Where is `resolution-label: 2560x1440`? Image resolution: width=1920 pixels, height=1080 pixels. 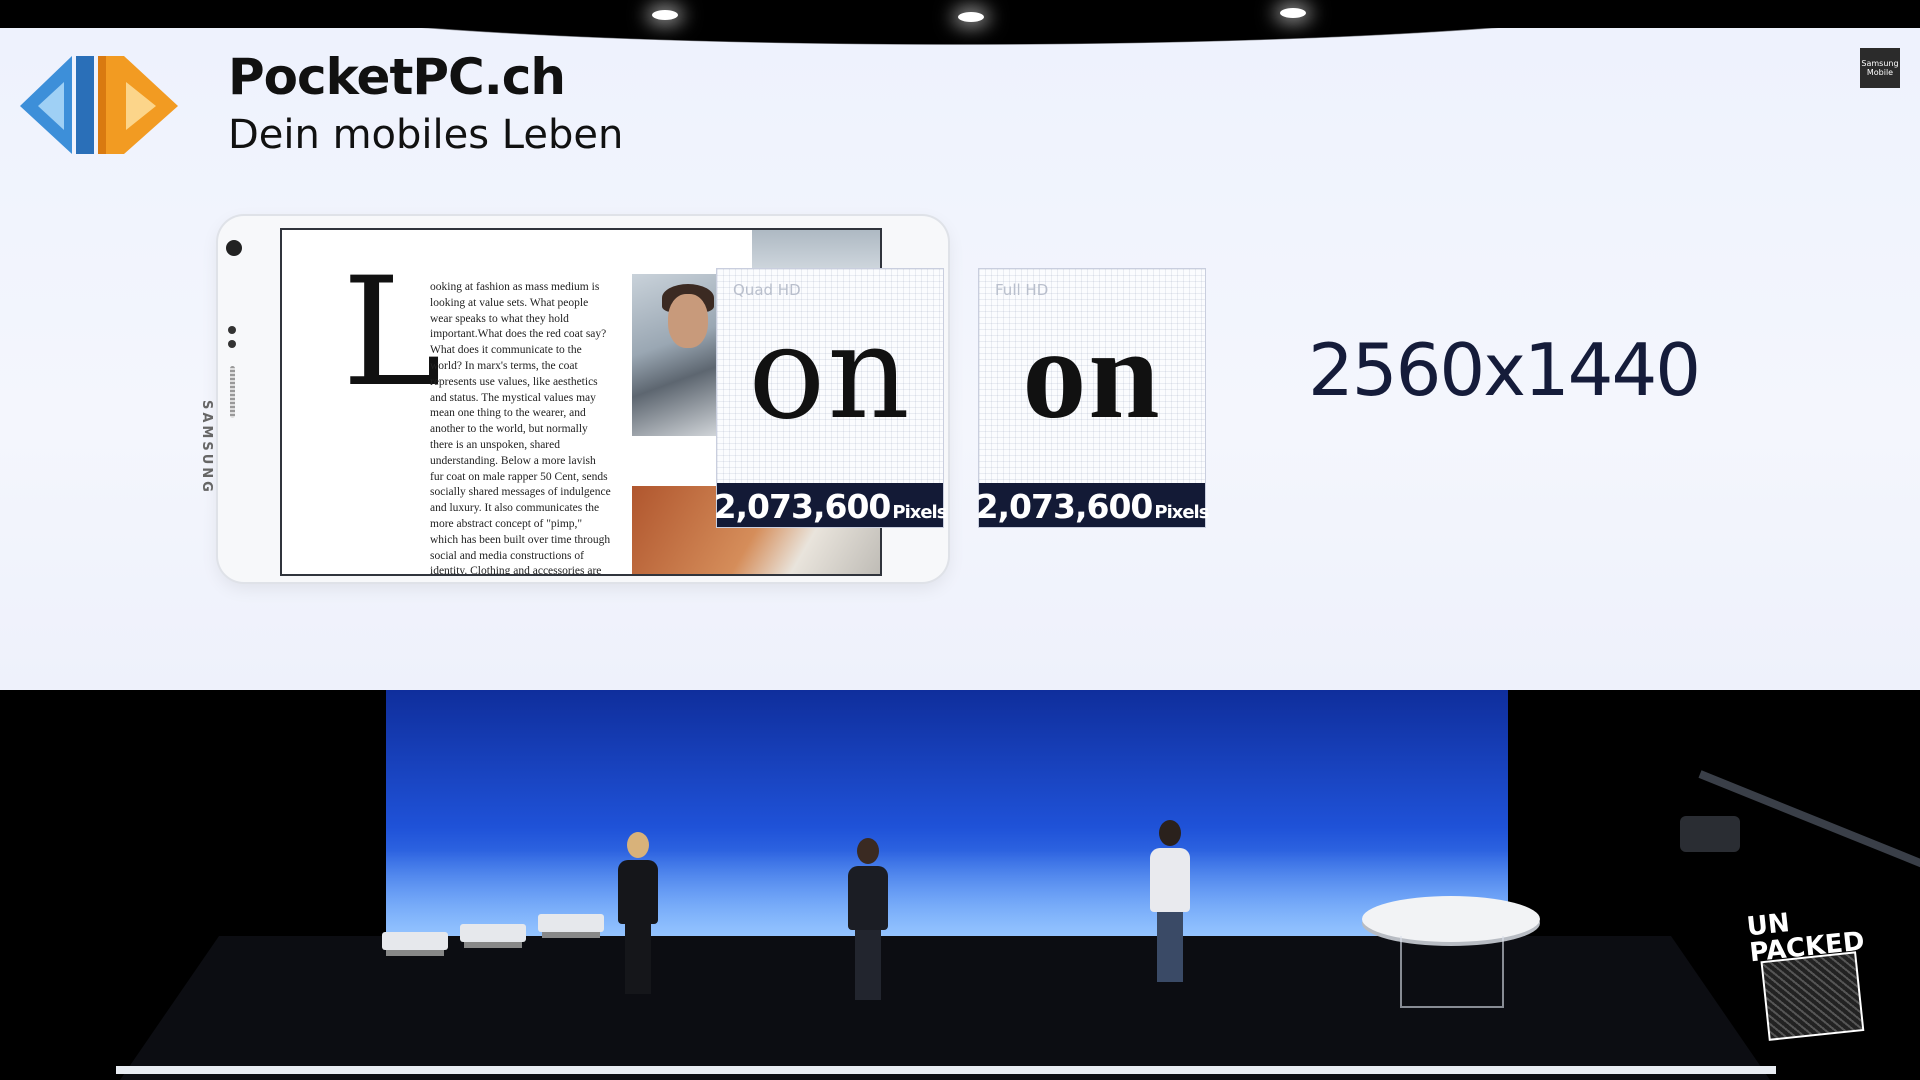
resolution-label: 2560x1440 is located at coordinates (1504, 370).